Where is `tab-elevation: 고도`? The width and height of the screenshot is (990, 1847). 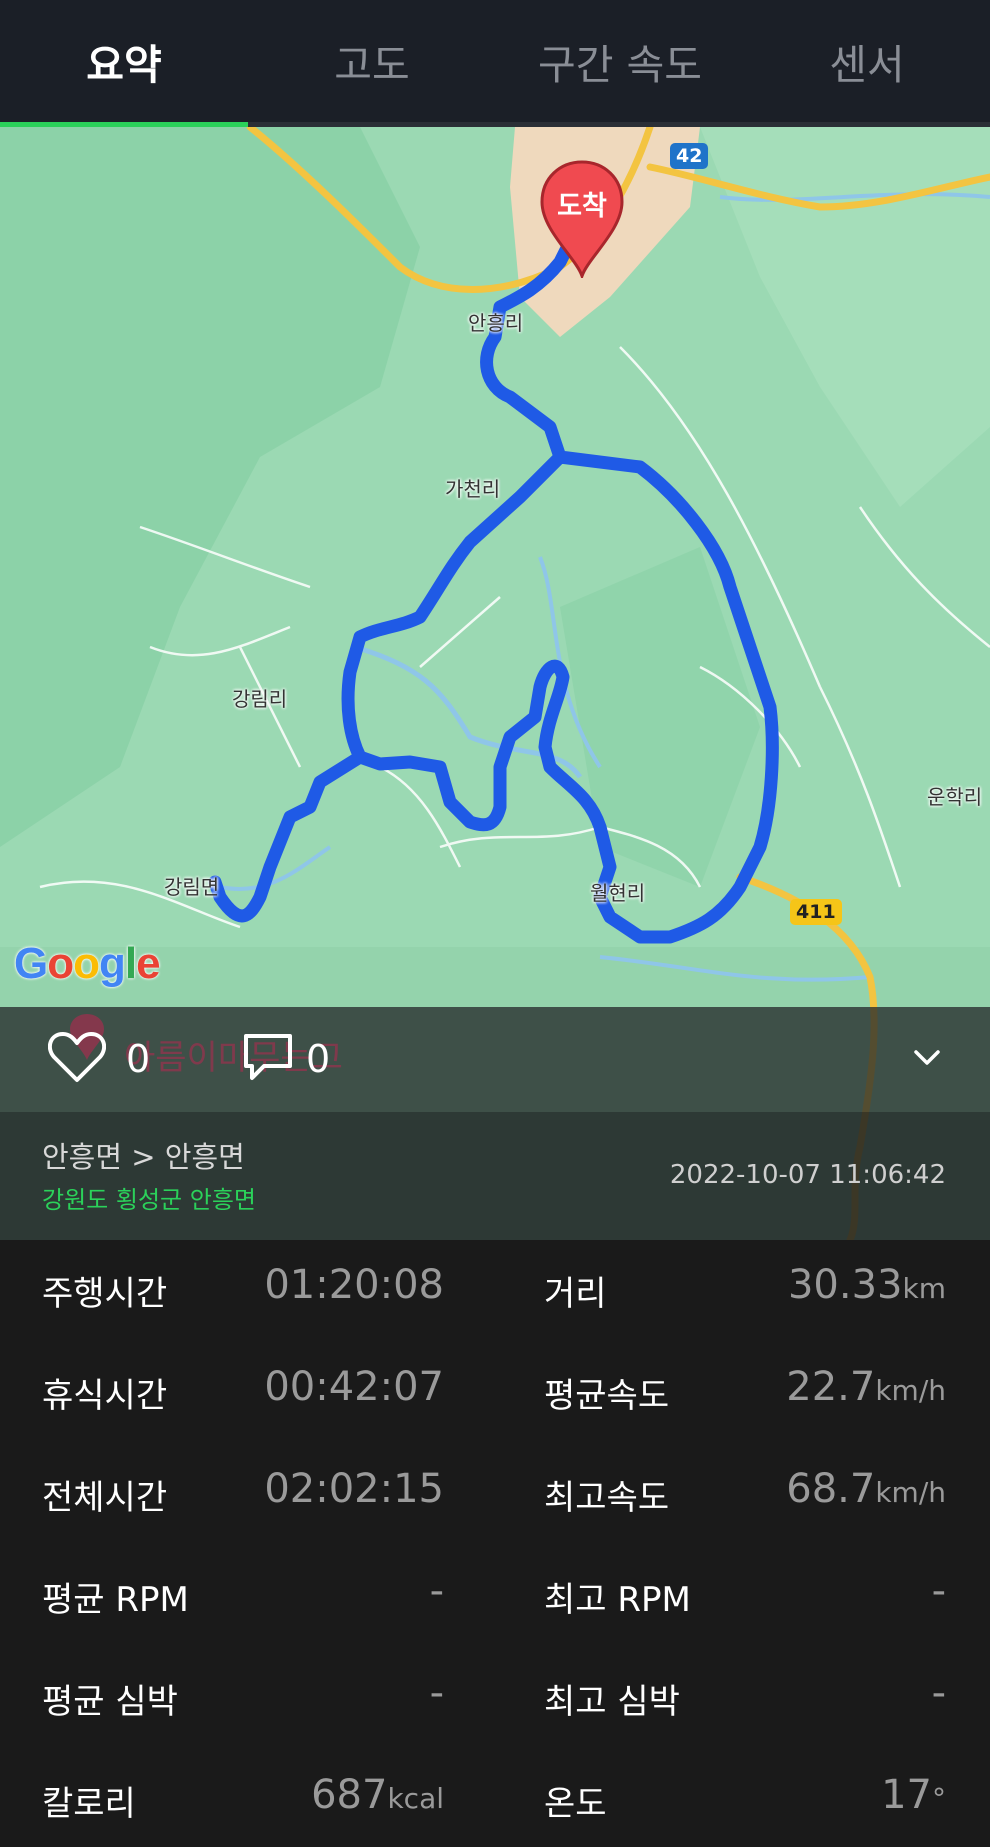
tab-elevation: 고도 is located at coordinates (372, 61).